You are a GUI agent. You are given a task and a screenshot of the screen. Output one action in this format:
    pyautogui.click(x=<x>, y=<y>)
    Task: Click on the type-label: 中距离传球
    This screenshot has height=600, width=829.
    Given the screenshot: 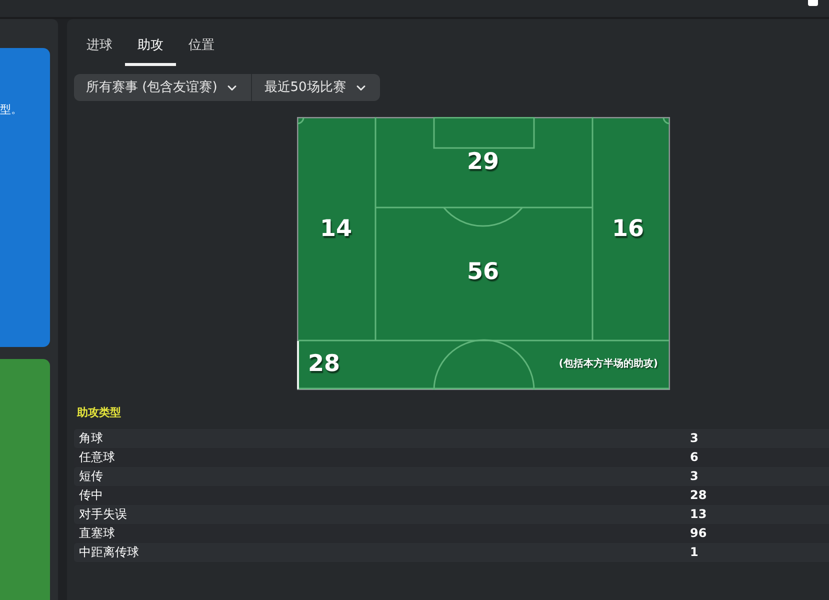 What is the action you would take?
    pyautogui.click(x=109, y=552)
    